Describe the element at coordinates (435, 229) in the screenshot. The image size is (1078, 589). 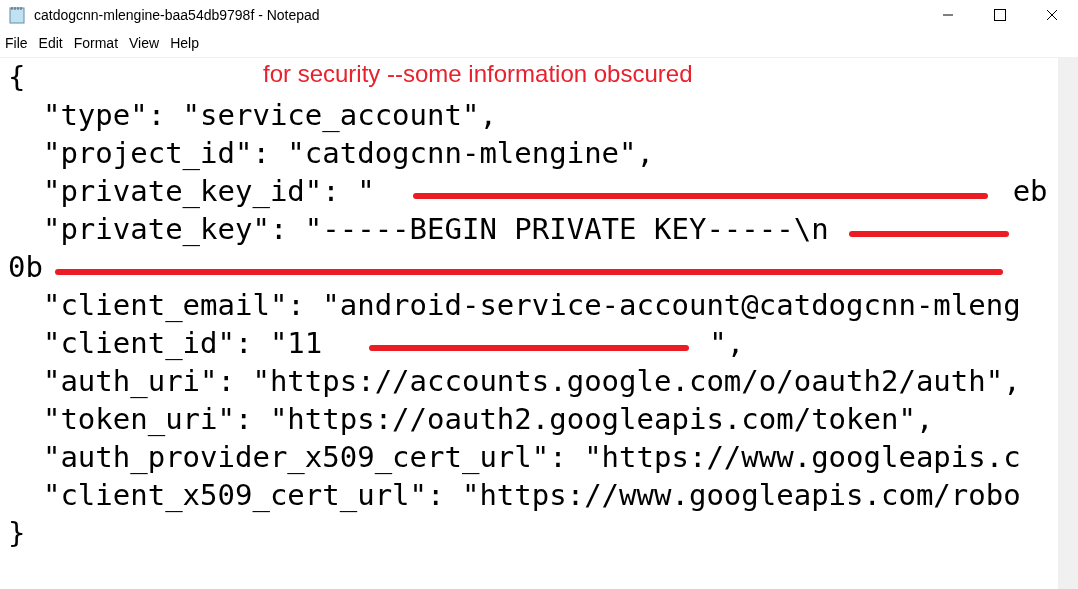
I see `code-text: "private_key": "-----BEGIN PRIVATE KEY-----\n` at that location.